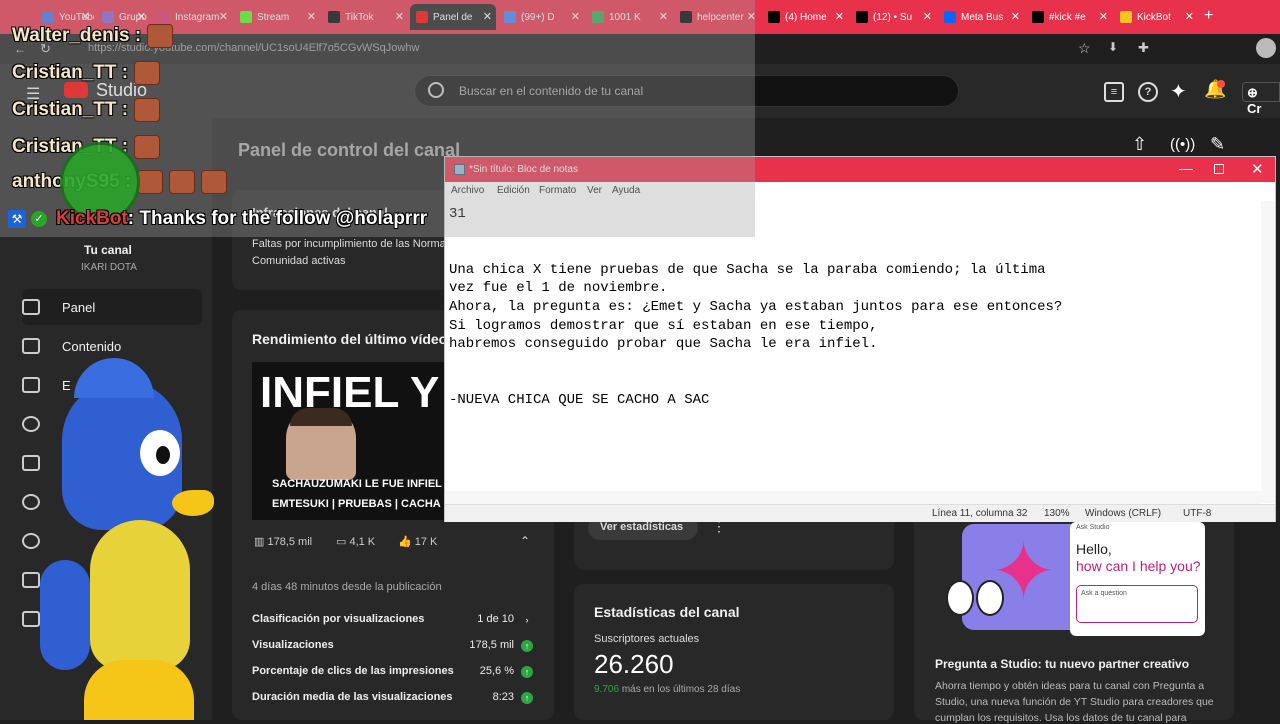  What do you see at coordinates (525, 541) in the screenshot?
I see `chevron-up-icon: ⌃` at bounding box center [525, 541].